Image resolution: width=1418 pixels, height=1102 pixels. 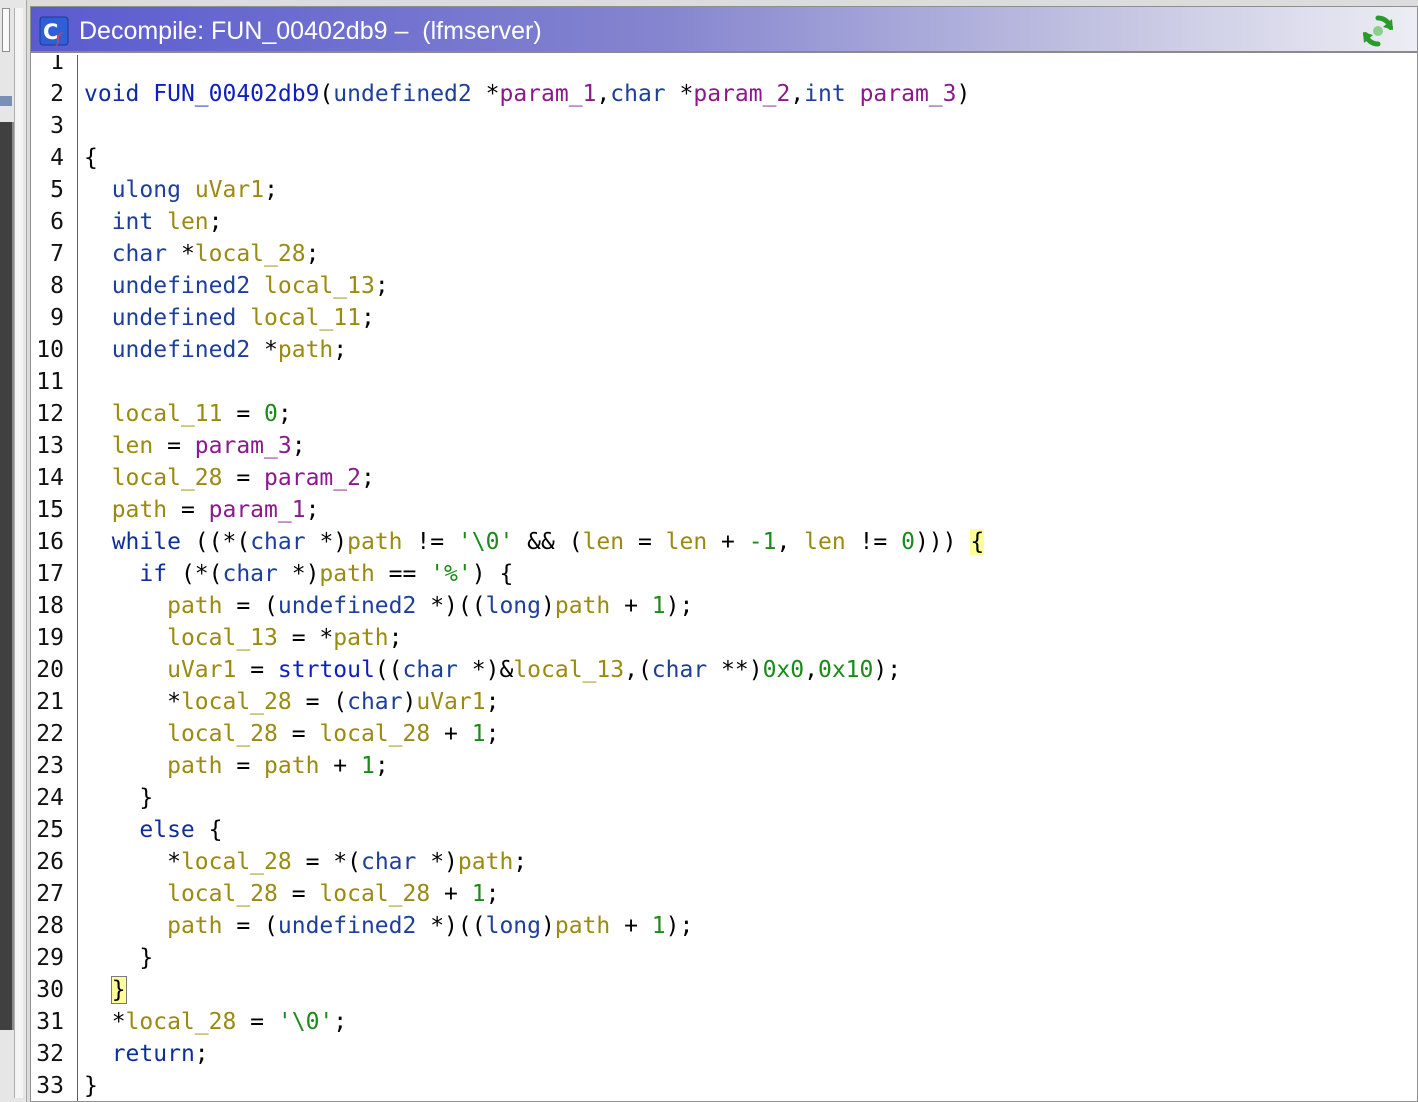 What do you see at coordinates (305, 1022) in the screenshot?
I see `code-token: '\0'` at bounding box center [305, 1022].